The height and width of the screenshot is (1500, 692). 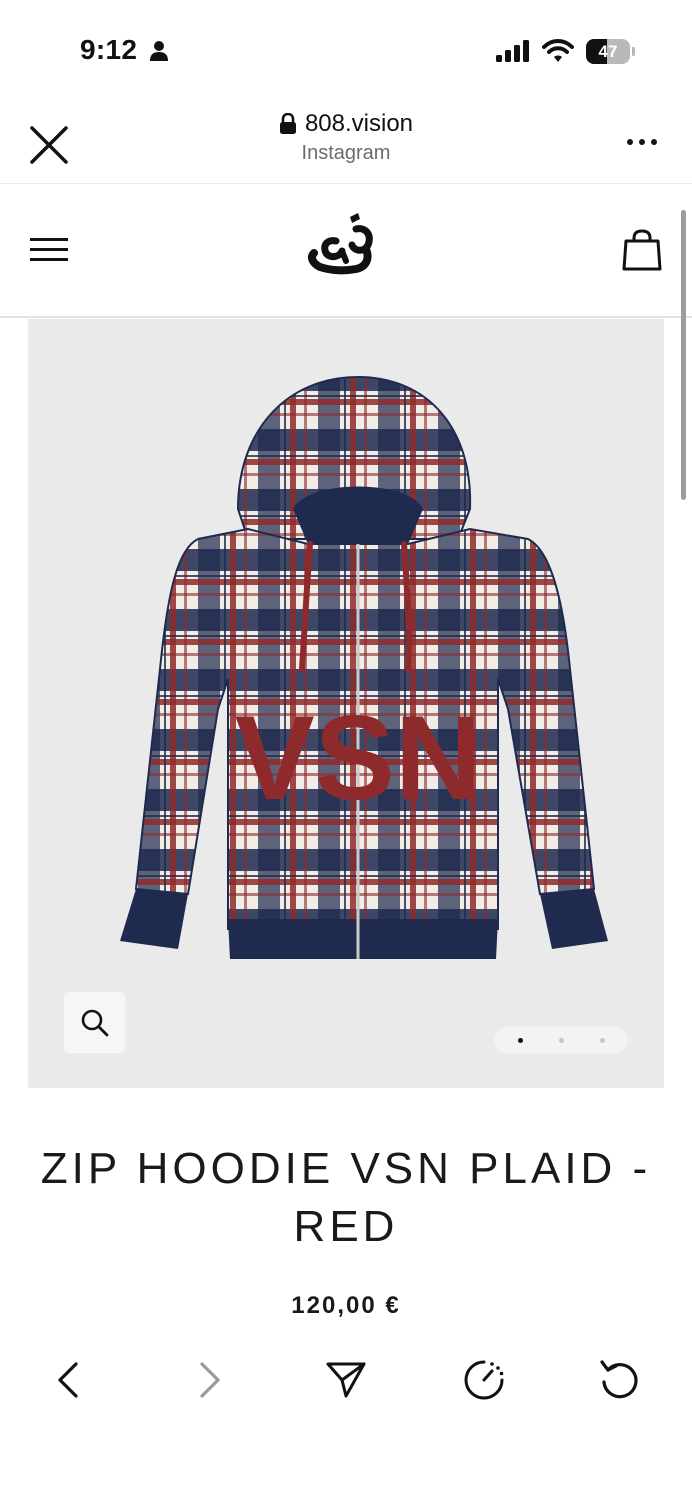 I want to click on hamburger-menu-icon, so click(x=49, y=250).